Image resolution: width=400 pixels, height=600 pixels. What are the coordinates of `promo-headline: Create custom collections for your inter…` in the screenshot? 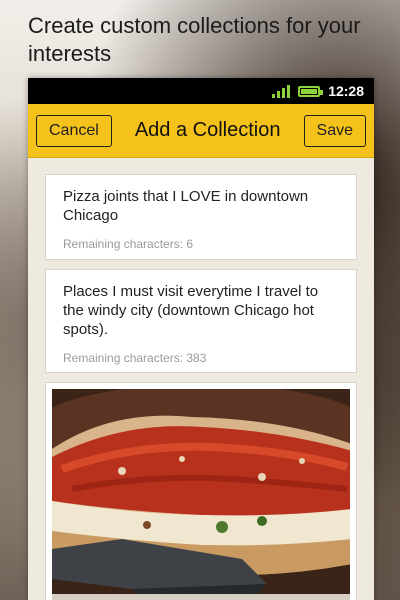 It's located at (194, 39).